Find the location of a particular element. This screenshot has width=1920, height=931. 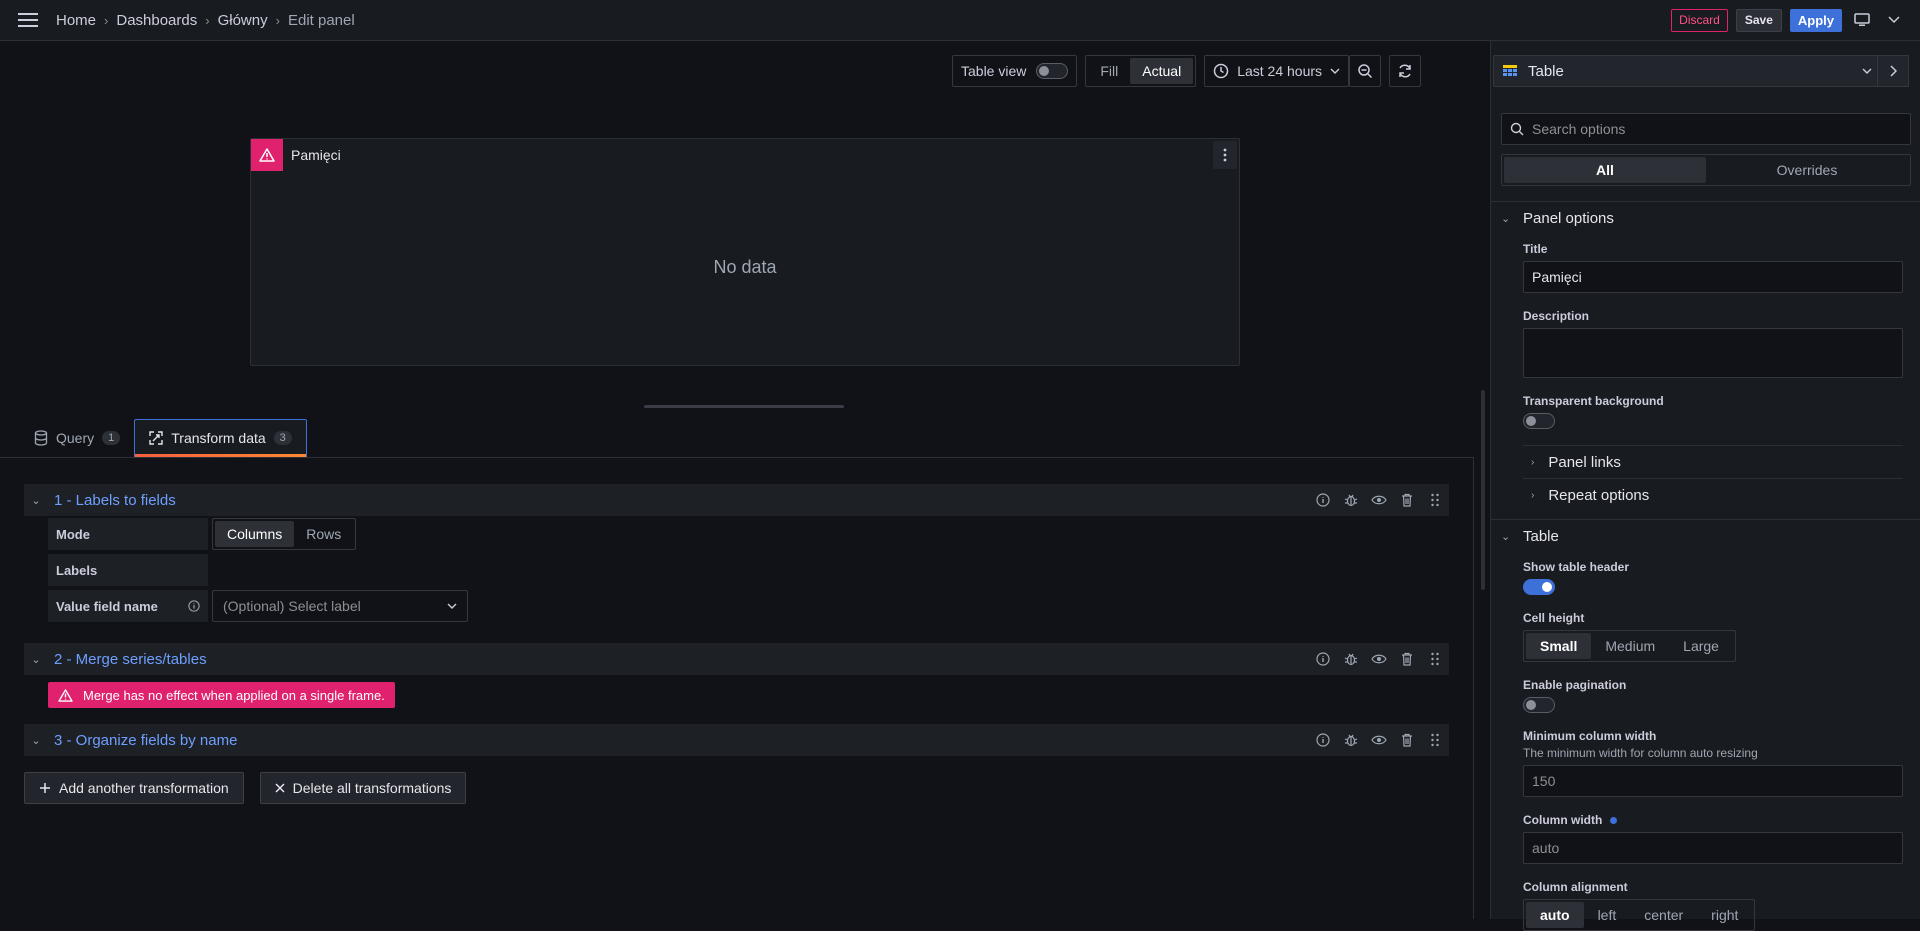

visualization-picker: Table is located at coordinates (1688, 71).